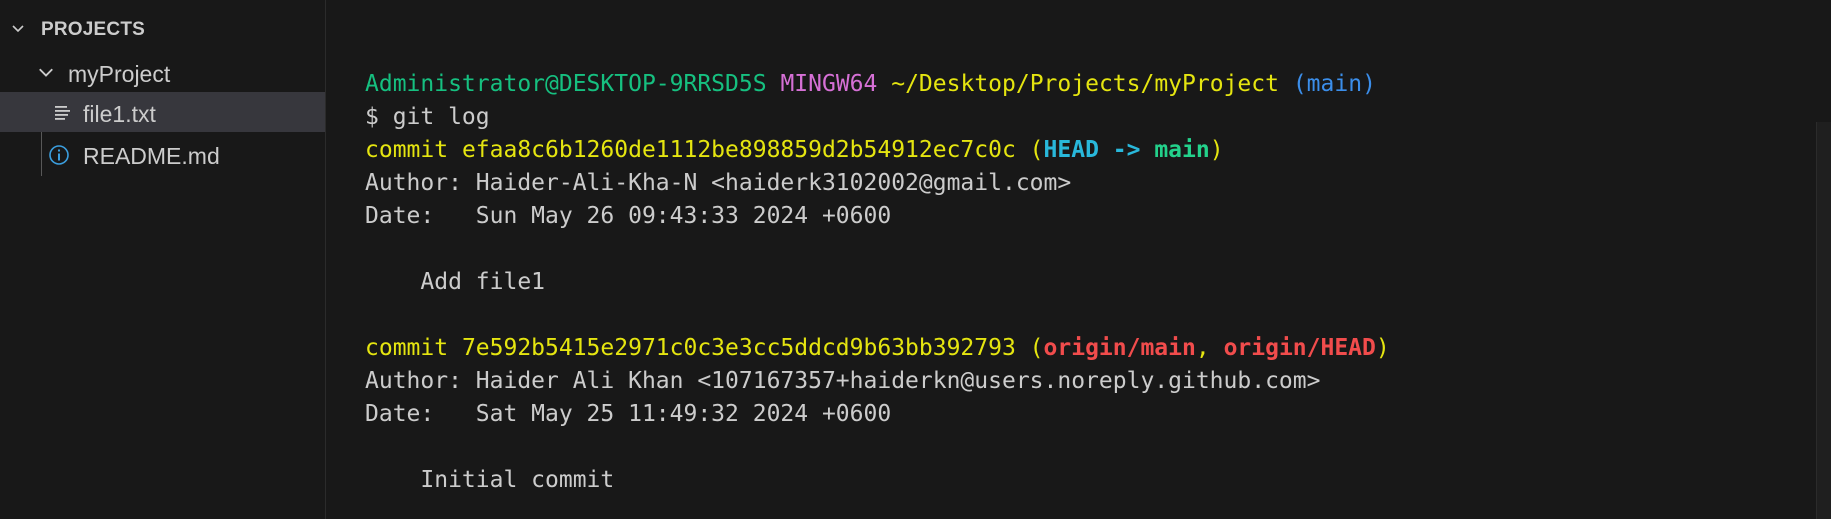 This screenshot has width=1831, height=519. I want to click on ref-origin-head: origin/HEAD, so click(1299, 348).